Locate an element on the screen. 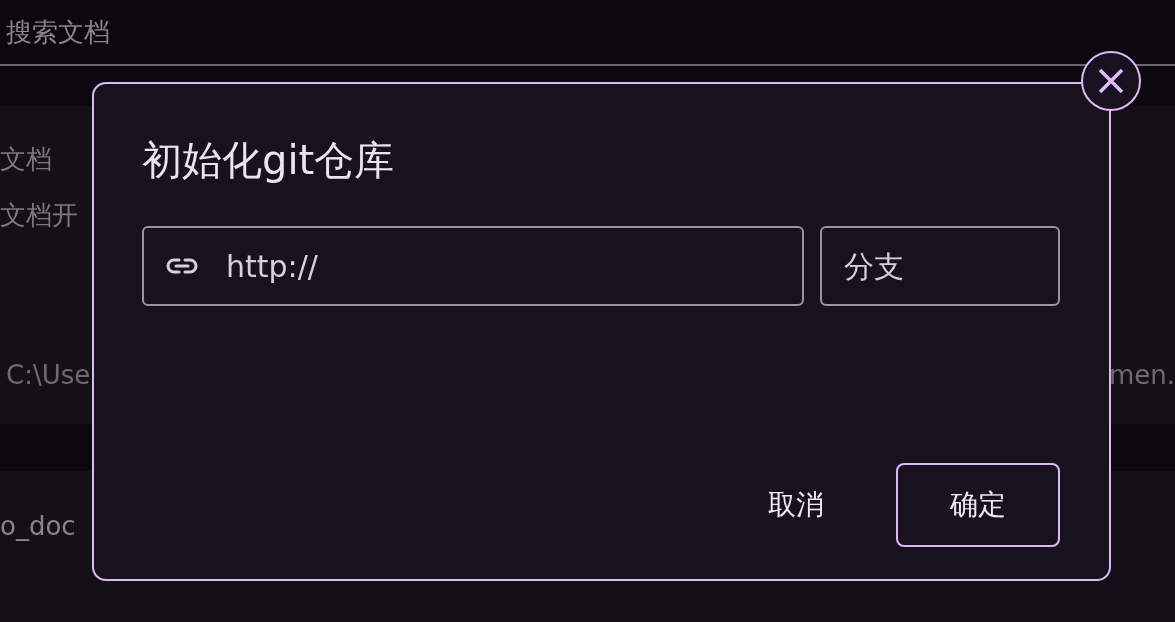  url-field: http:// is located at coordinates (473, 266).